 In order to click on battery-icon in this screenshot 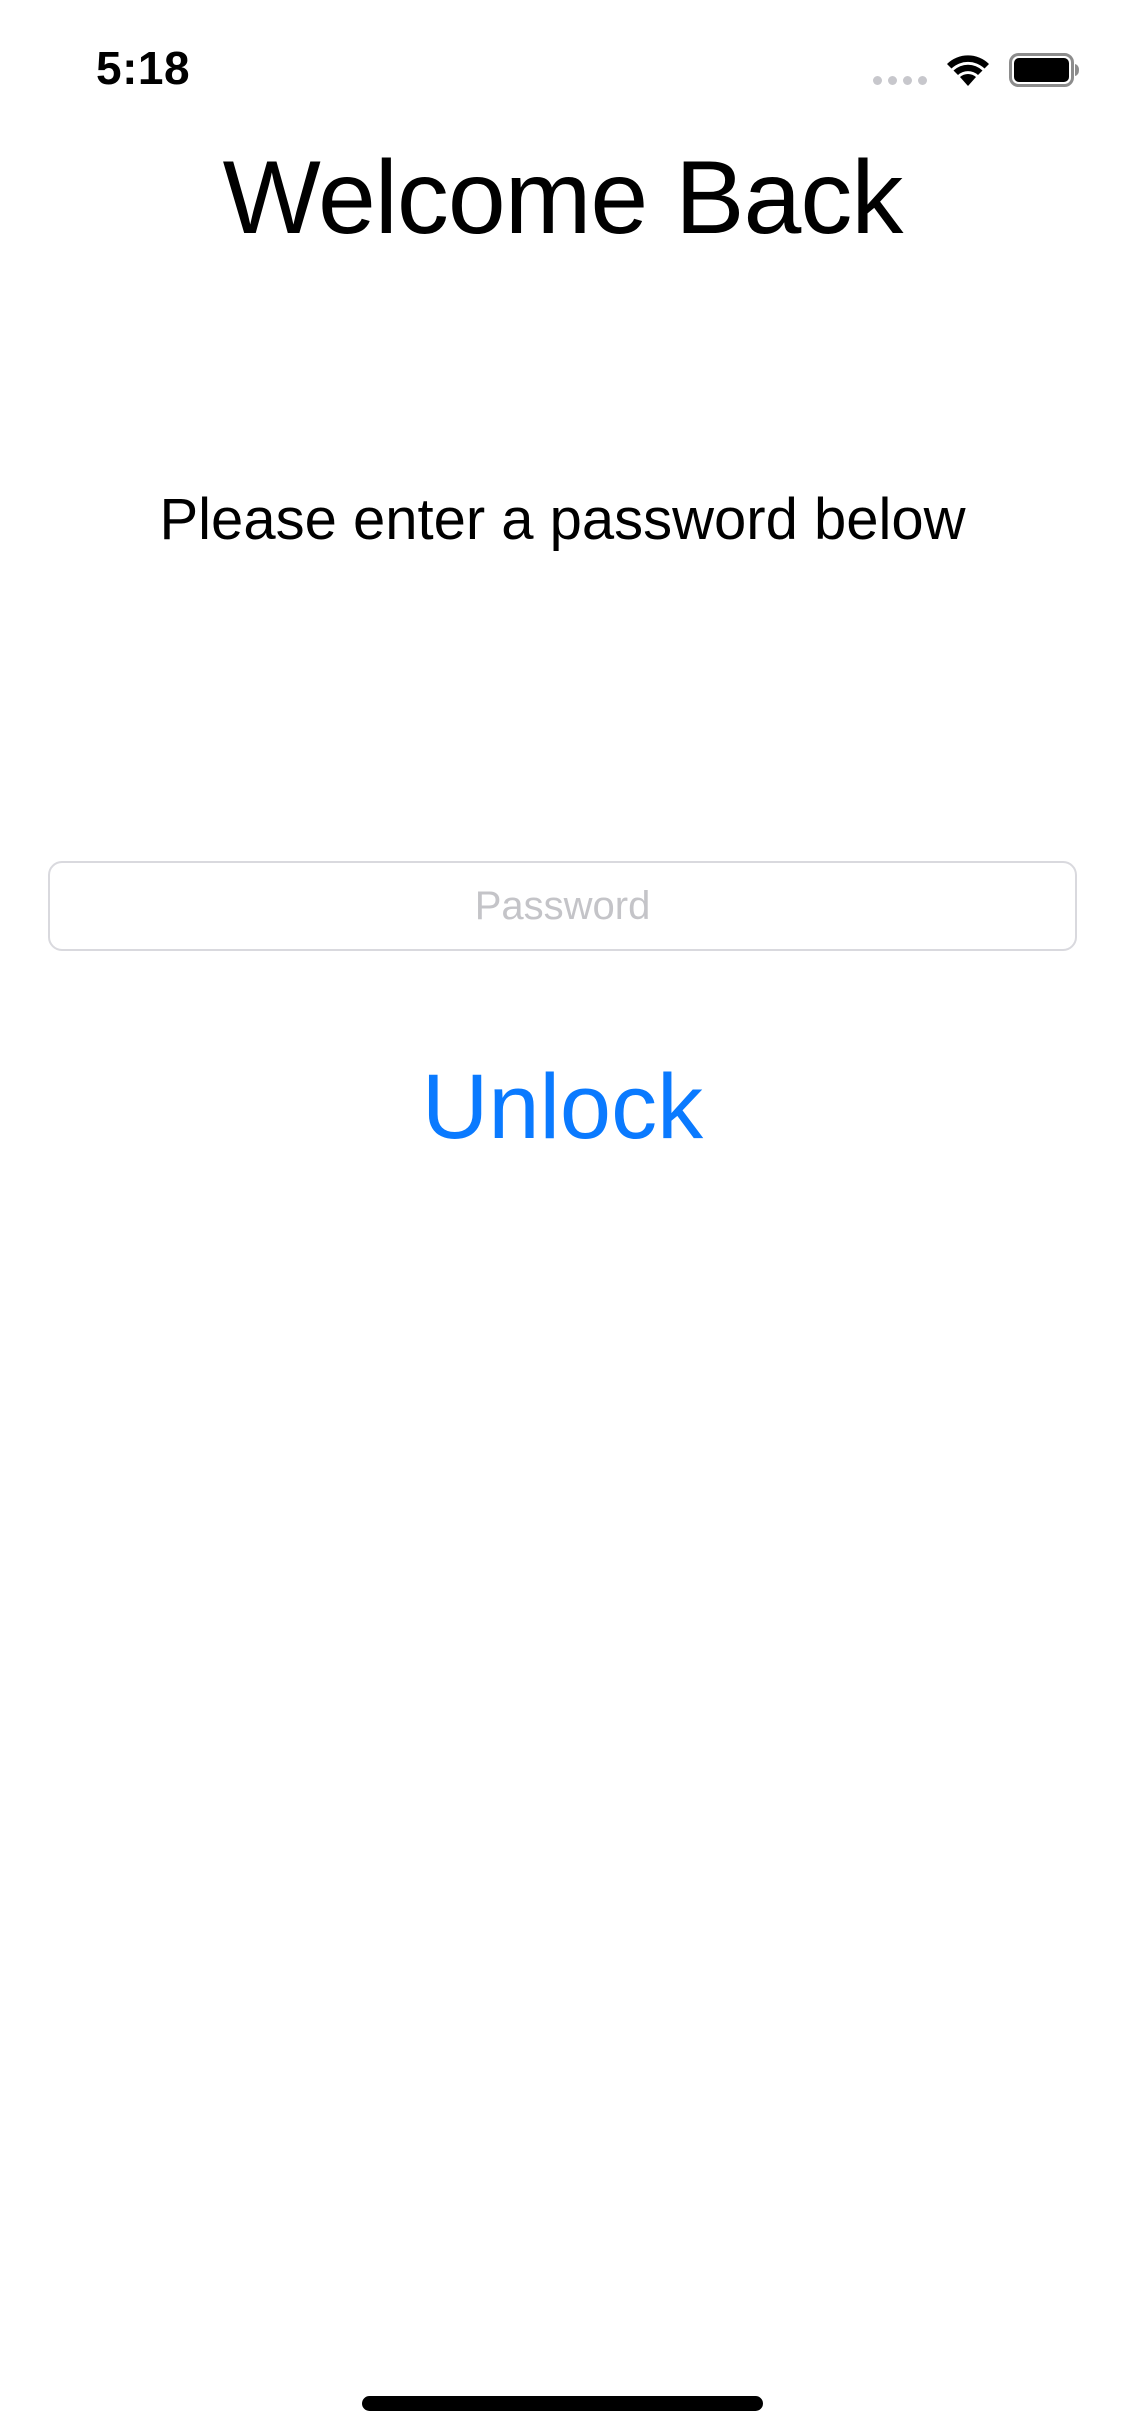, I will do `click(1044, 70)`.